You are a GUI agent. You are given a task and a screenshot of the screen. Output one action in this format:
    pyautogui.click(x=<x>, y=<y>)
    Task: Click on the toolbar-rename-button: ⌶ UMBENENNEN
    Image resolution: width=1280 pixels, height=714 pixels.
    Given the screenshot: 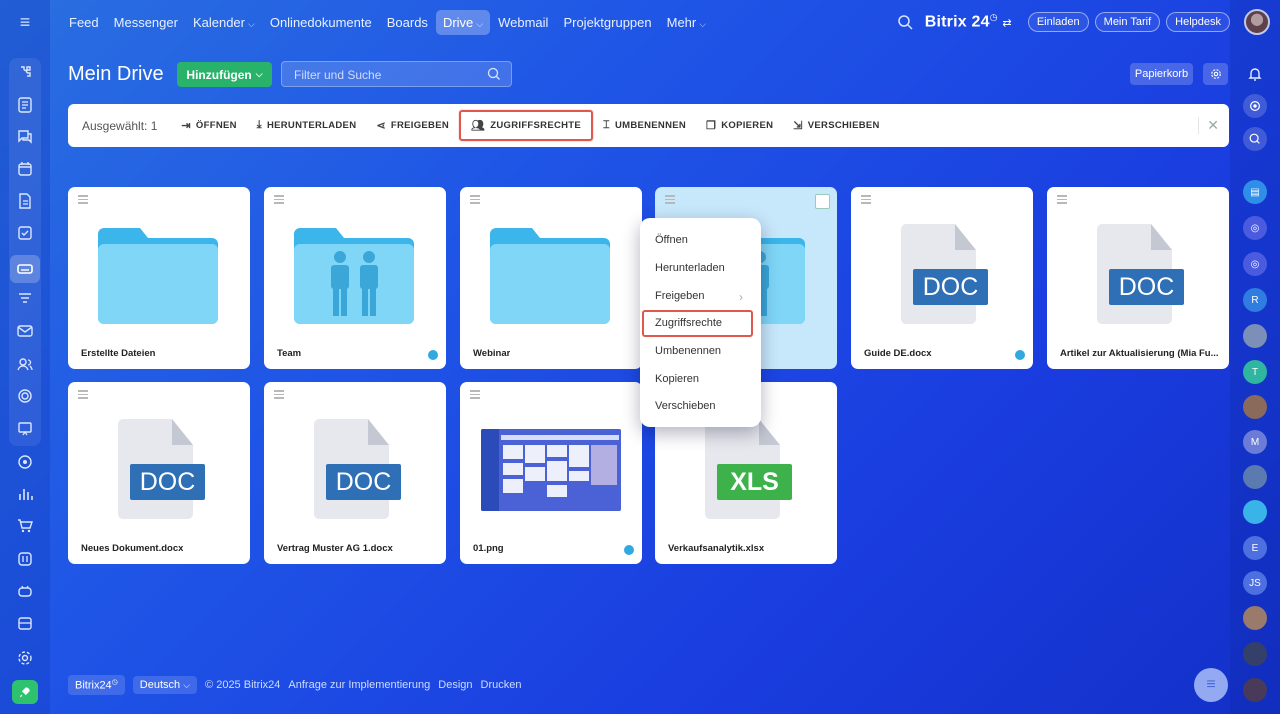 What is the action you would take?
    pyautogui.click(x=644, y=126)
    